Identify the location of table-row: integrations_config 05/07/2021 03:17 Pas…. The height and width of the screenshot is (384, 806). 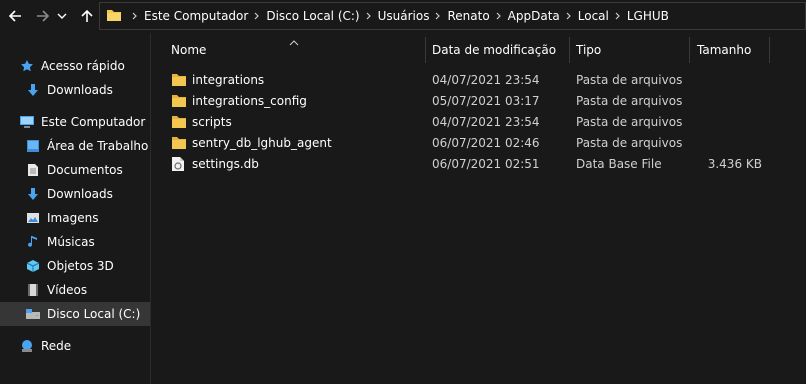
(478, 100).